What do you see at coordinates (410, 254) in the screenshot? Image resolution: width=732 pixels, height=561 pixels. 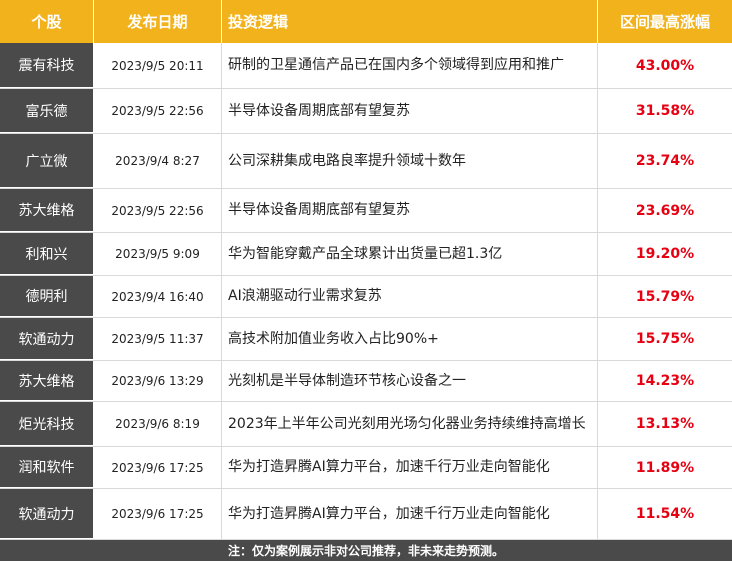 I see `investment-logic: 华为智能穿戴产品全球累计出货量已超1.3亿` at bounding box center [410, 254].